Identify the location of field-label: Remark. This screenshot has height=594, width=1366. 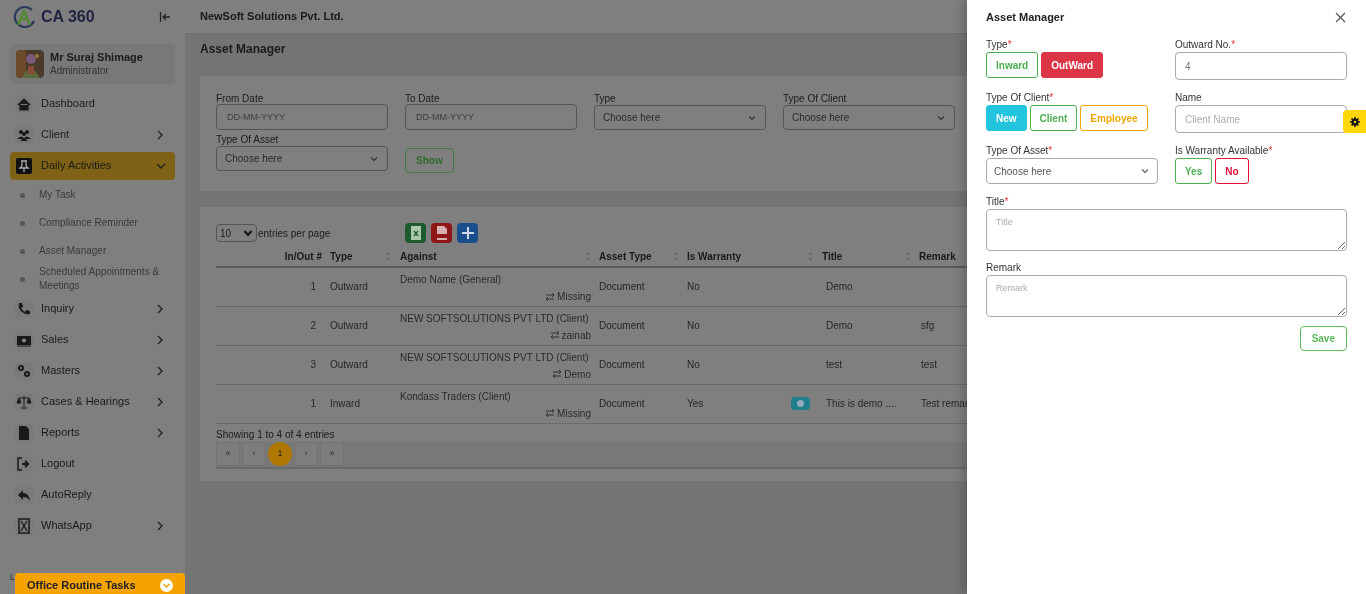
(1004, 268).